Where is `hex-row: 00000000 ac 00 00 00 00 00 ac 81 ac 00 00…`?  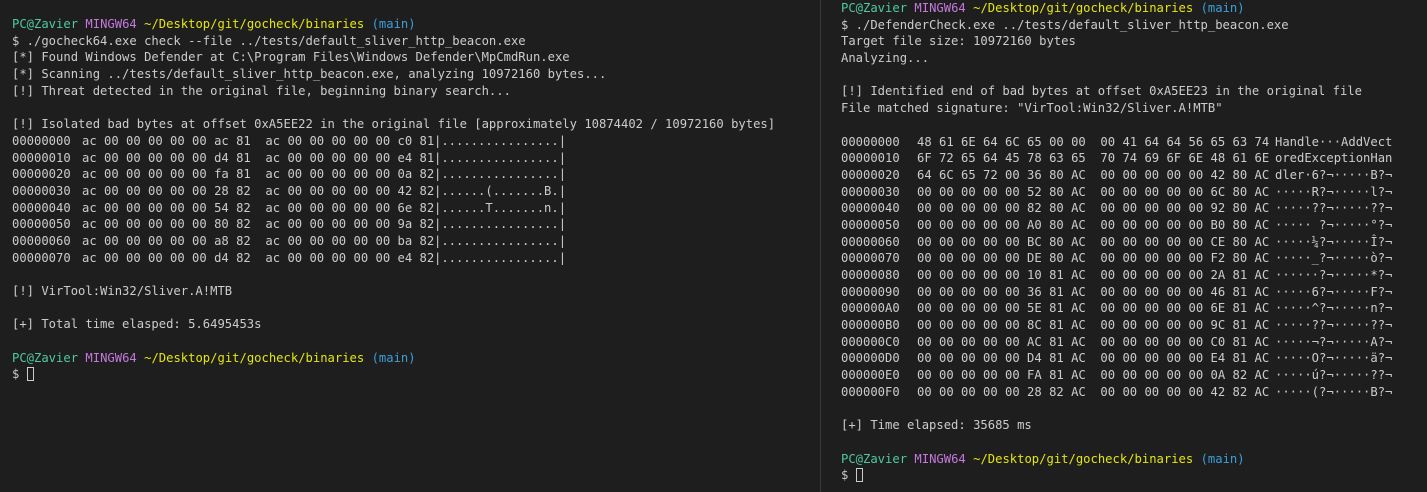 hex-row: 00000000 ac 00 00 00 00 00 ac 81 ac 00 00… is located at coordinates (416, 141).